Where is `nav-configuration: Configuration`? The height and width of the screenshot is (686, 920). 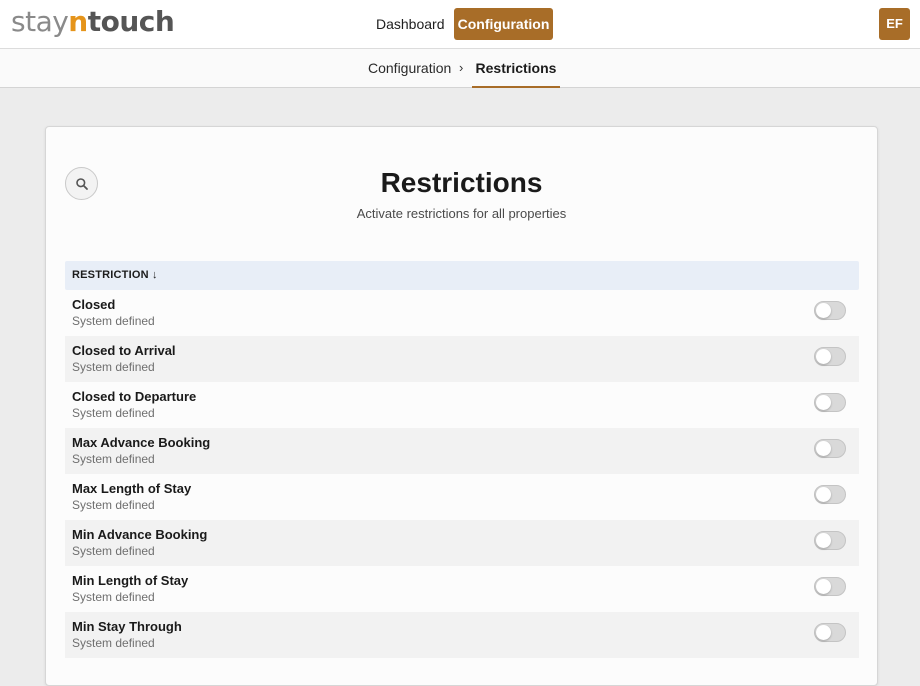 nav-configuration: Configuration is located at coordinates (503, 24).